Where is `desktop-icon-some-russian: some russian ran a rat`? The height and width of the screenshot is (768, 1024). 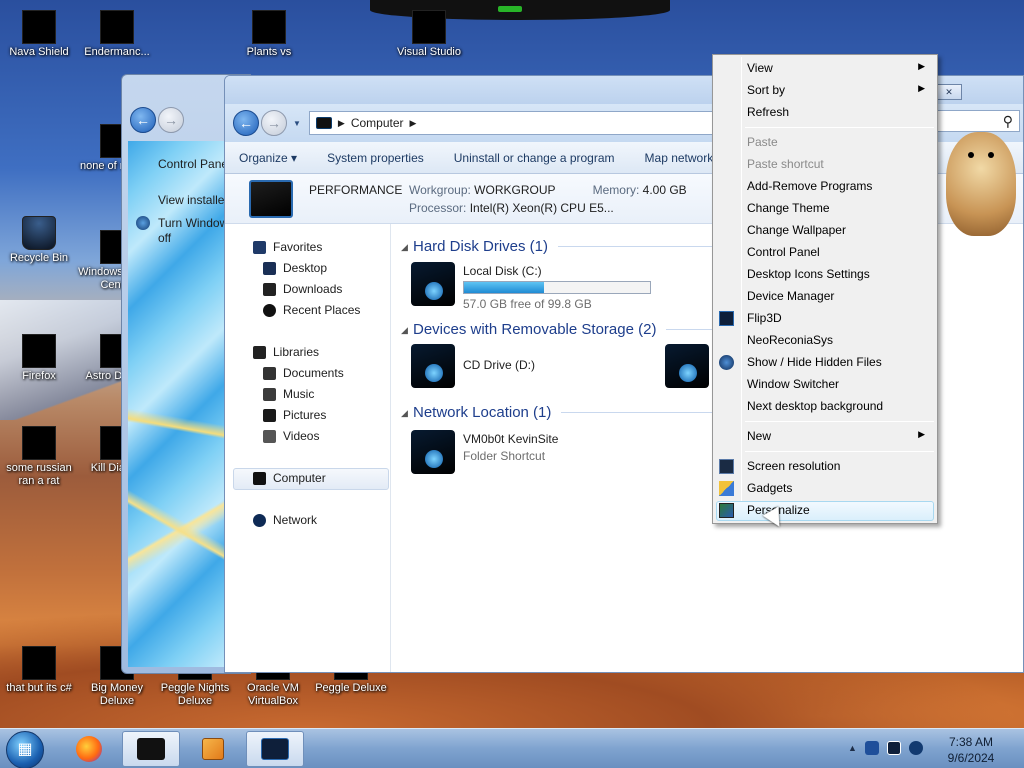 desktop-icon-some-russian: some russian ran a rat is located at coordinates (39, 457).